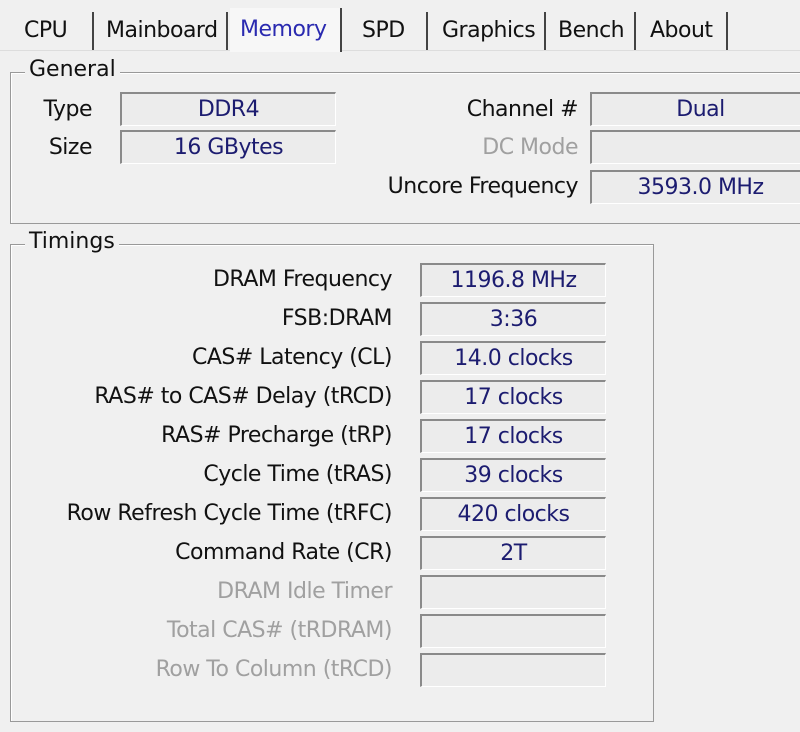 The height and width of the screenshot is (732, 800). I want to click on total-cas-trdram-label: Total CAS# (tRDRAM), so click(279, 630).